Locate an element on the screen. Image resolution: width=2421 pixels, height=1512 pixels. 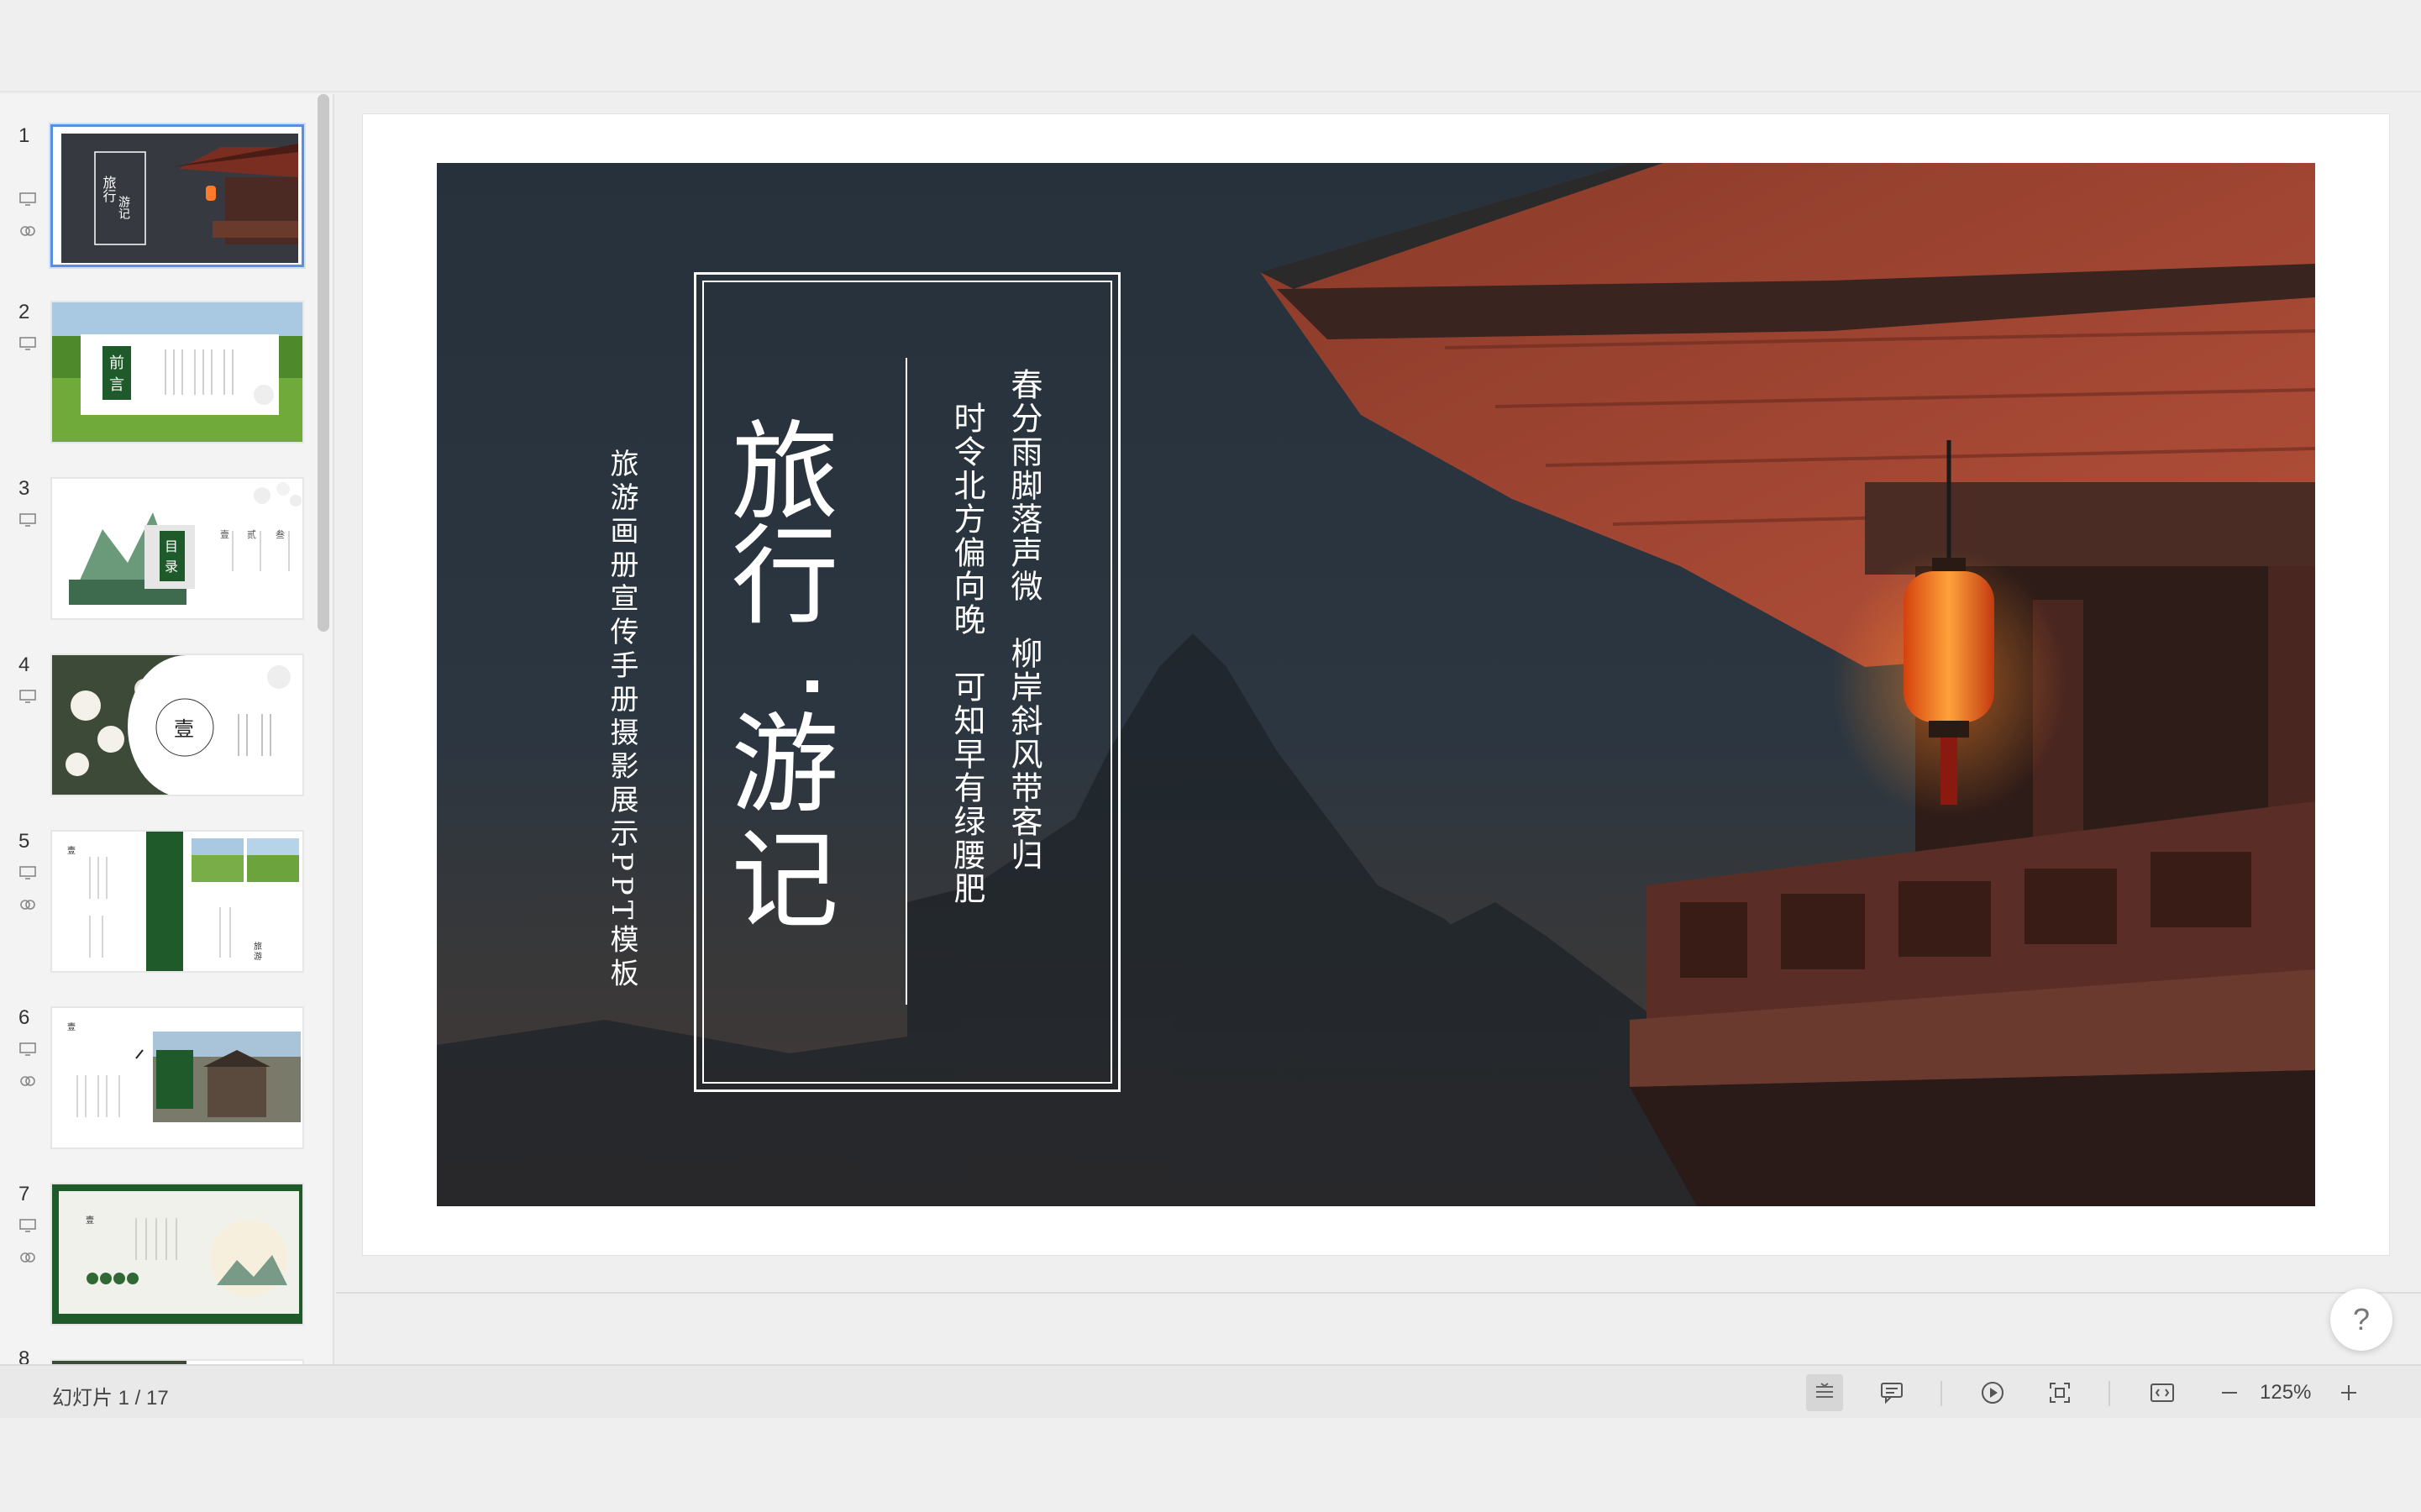
sidebar-scrollbar is located at coordinates (323, 363).